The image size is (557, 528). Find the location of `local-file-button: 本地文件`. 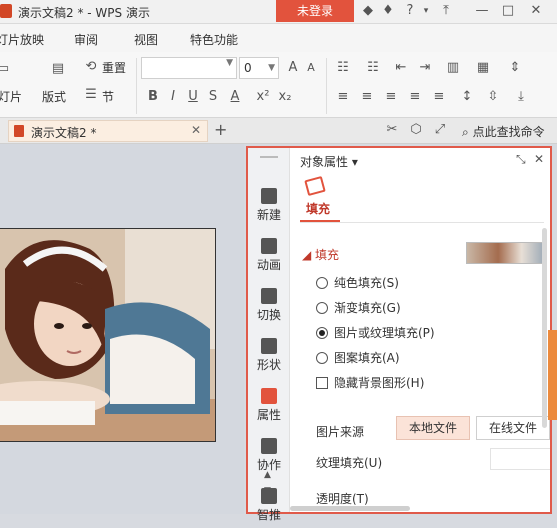

local-file-button: 本地文件 is located at coordinates (433, 428).